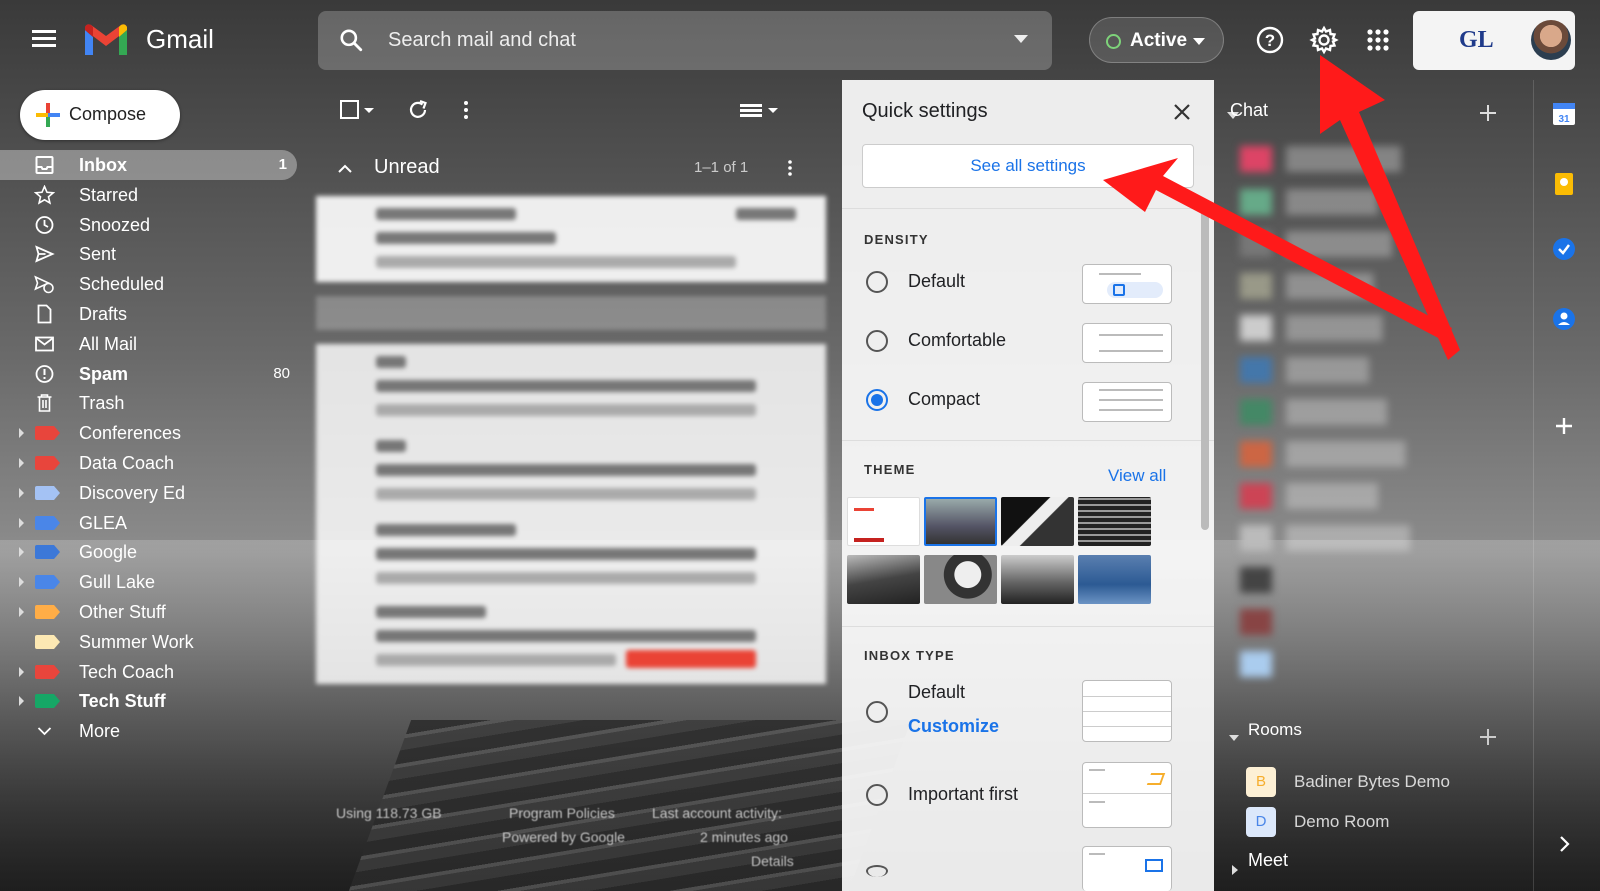  I want to click on inbox-default-thumbnail, so click(1127, 711).